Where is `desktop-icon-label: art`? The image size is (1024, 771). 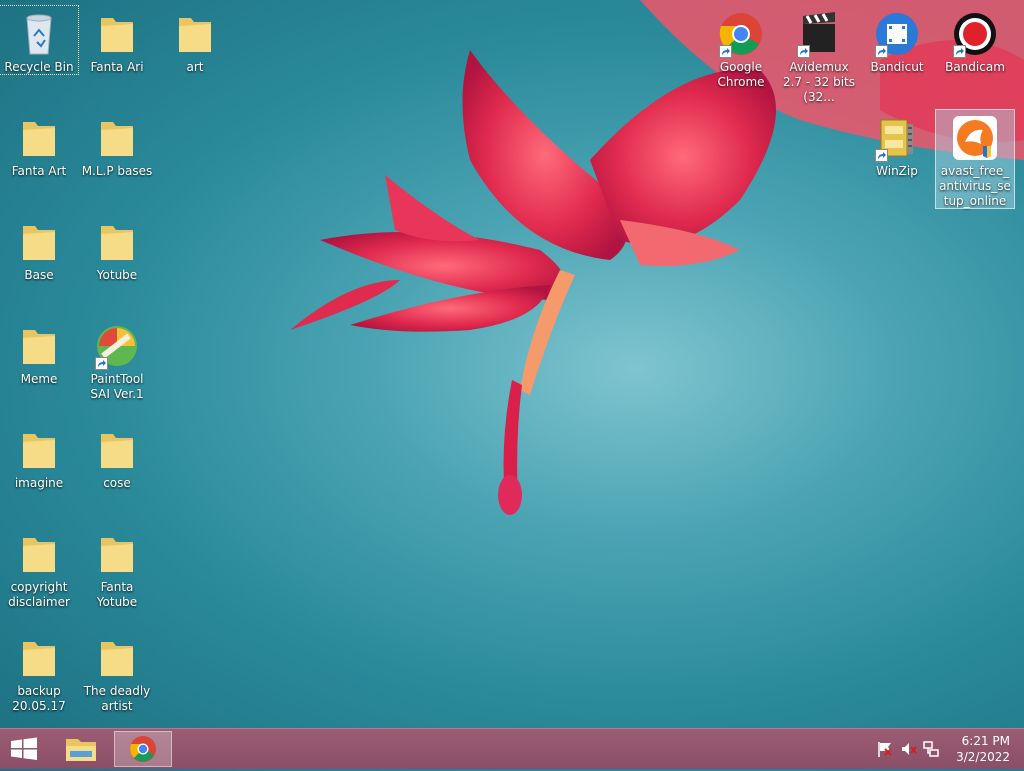
desktop-icon-label: art is located at coordinates (195, 67).